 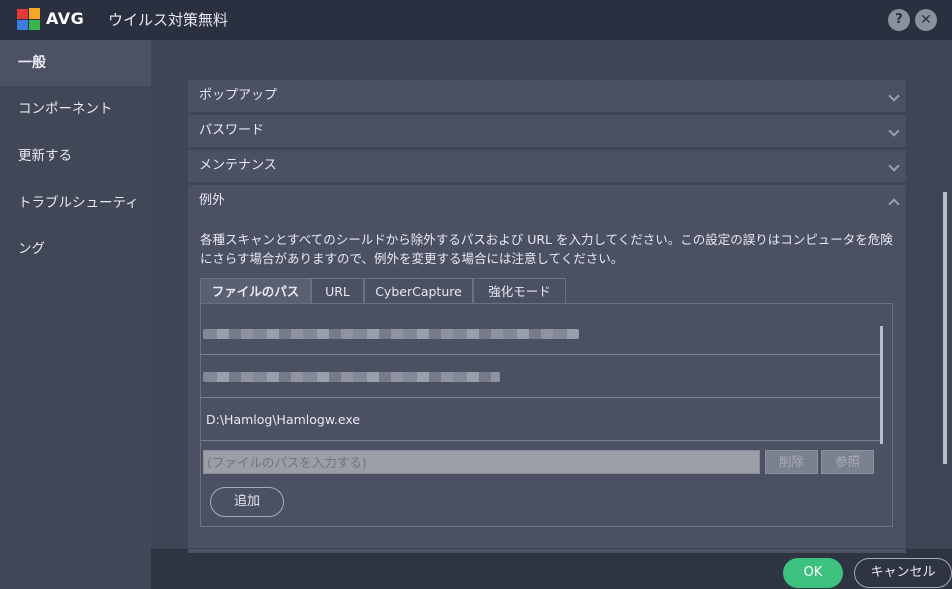 What do you see at coordinates (283, 419) in the screenshot?
I see `path-value: D:\Hamlog\Hamlogw.exe` at bounding box center [283, 419].